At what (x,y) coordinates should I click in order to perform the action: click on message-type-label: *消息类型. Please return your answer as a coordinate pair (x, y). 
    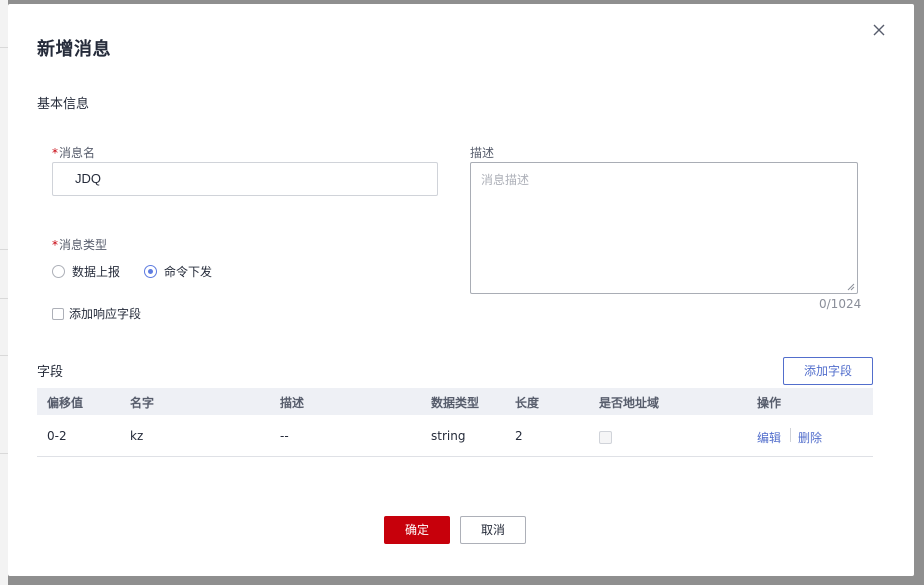
    Looking at the image, I should click on (79, 244).